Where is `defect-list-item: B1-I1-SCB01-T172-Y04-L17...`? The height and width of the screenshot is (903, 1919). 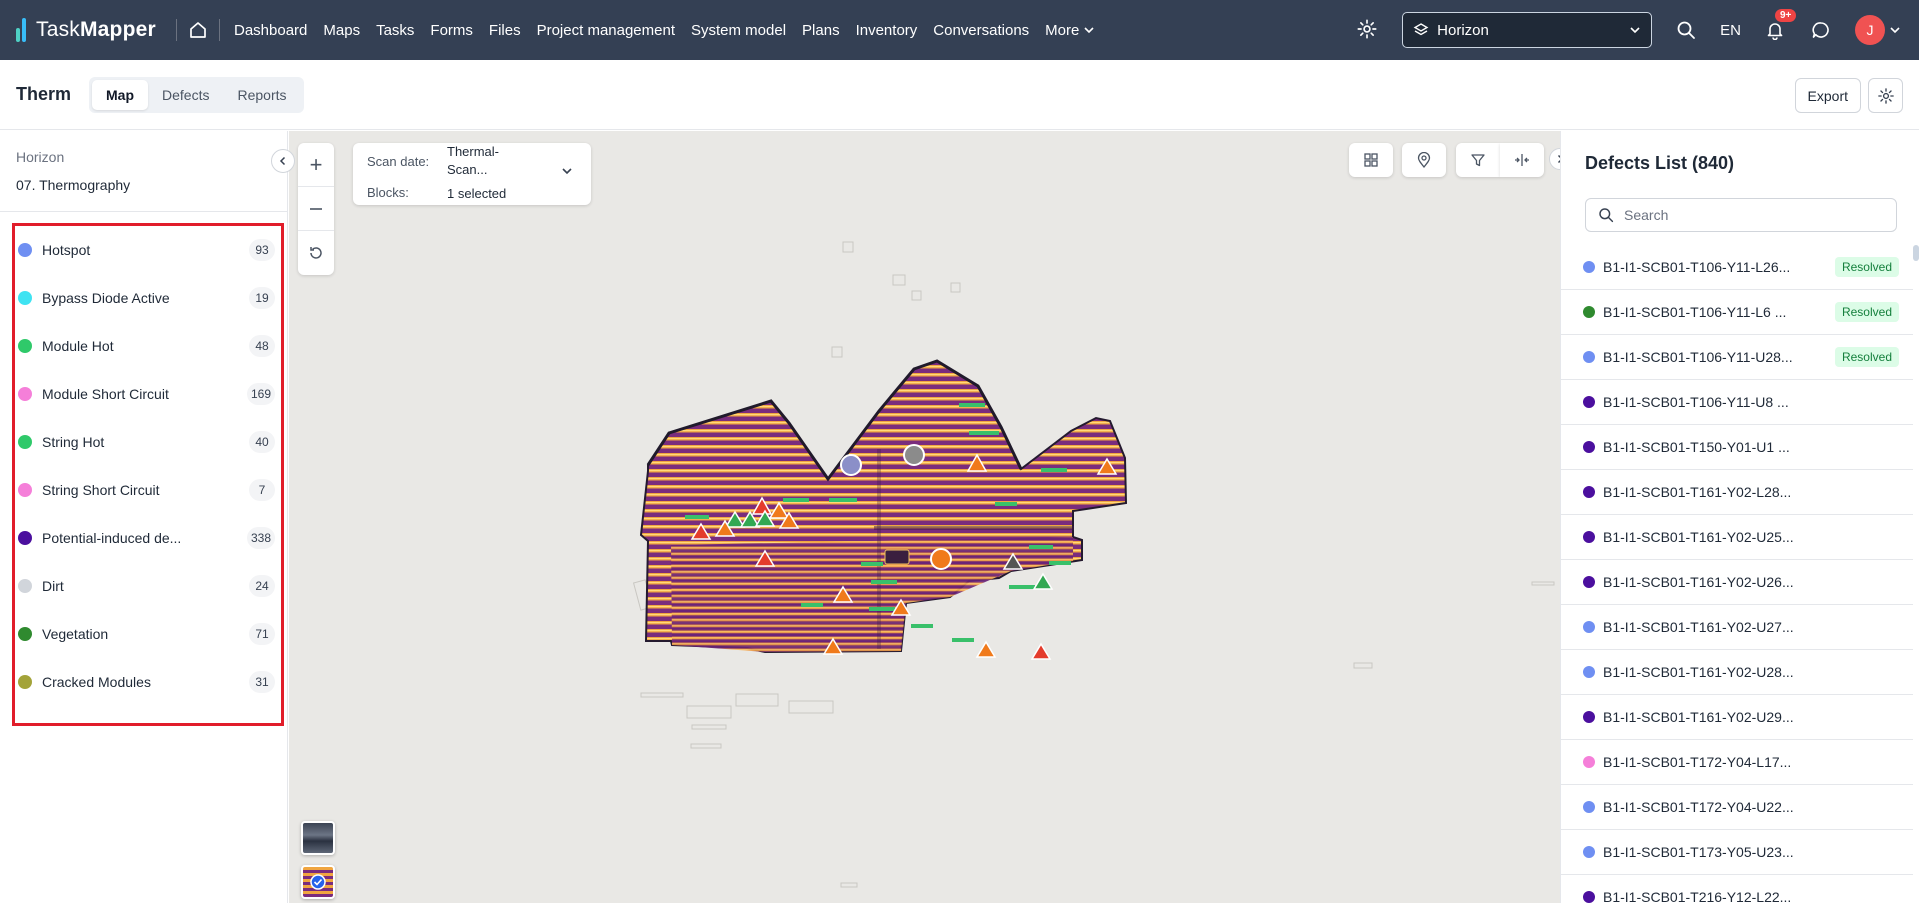 defect-list-item: B1-I1-SCB01-T172-Y04-L17... is located at coordinates (1737, 762).